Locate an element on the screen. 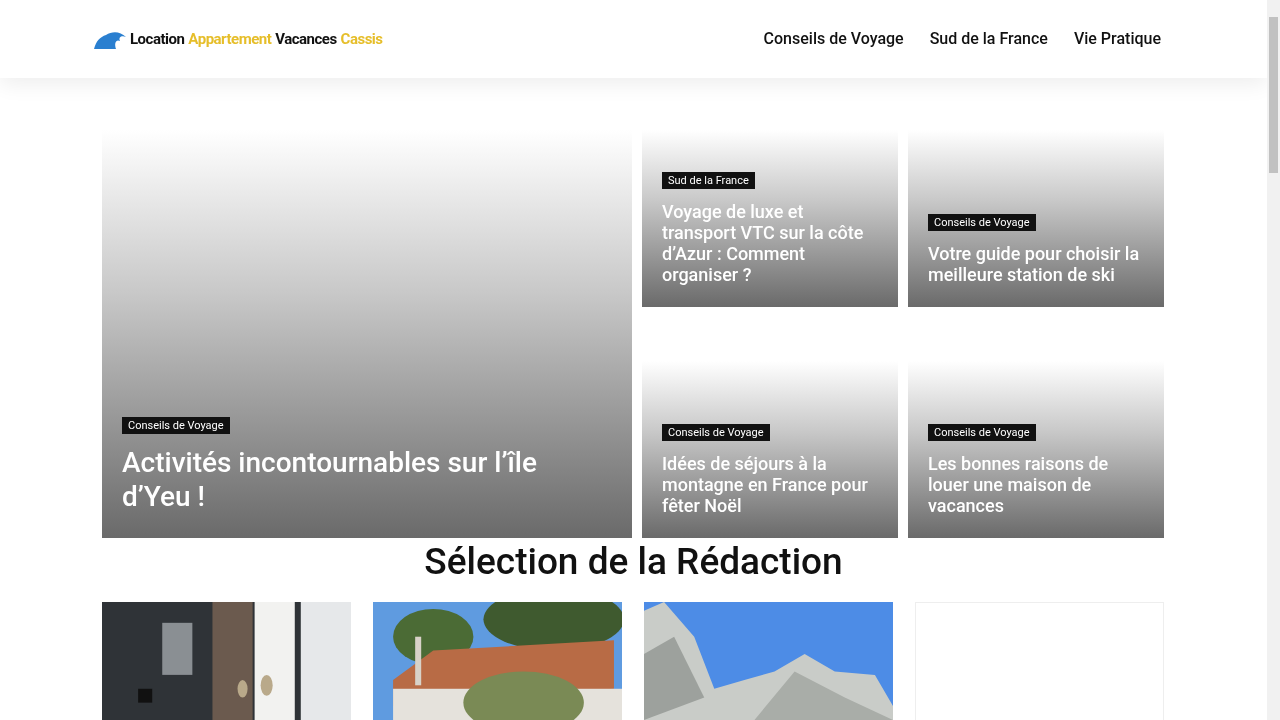 This screenshot has height=720, width=1280. post-title: Votre guide pour choisir la meilleure station de ski is located at coordinates (1036, 264).